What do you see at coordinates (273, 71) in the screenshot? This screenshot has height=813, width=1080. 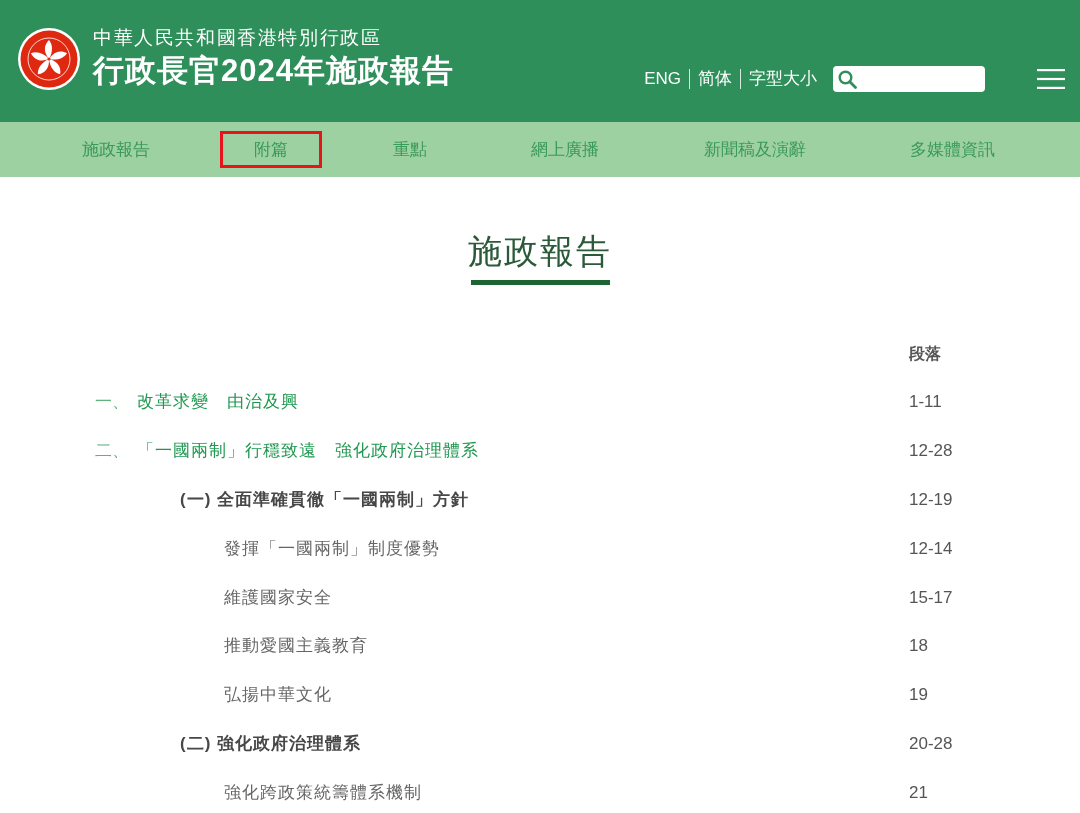 I see `site-title: 行政長官2024年施政報告` at bounding box center [273, 71].